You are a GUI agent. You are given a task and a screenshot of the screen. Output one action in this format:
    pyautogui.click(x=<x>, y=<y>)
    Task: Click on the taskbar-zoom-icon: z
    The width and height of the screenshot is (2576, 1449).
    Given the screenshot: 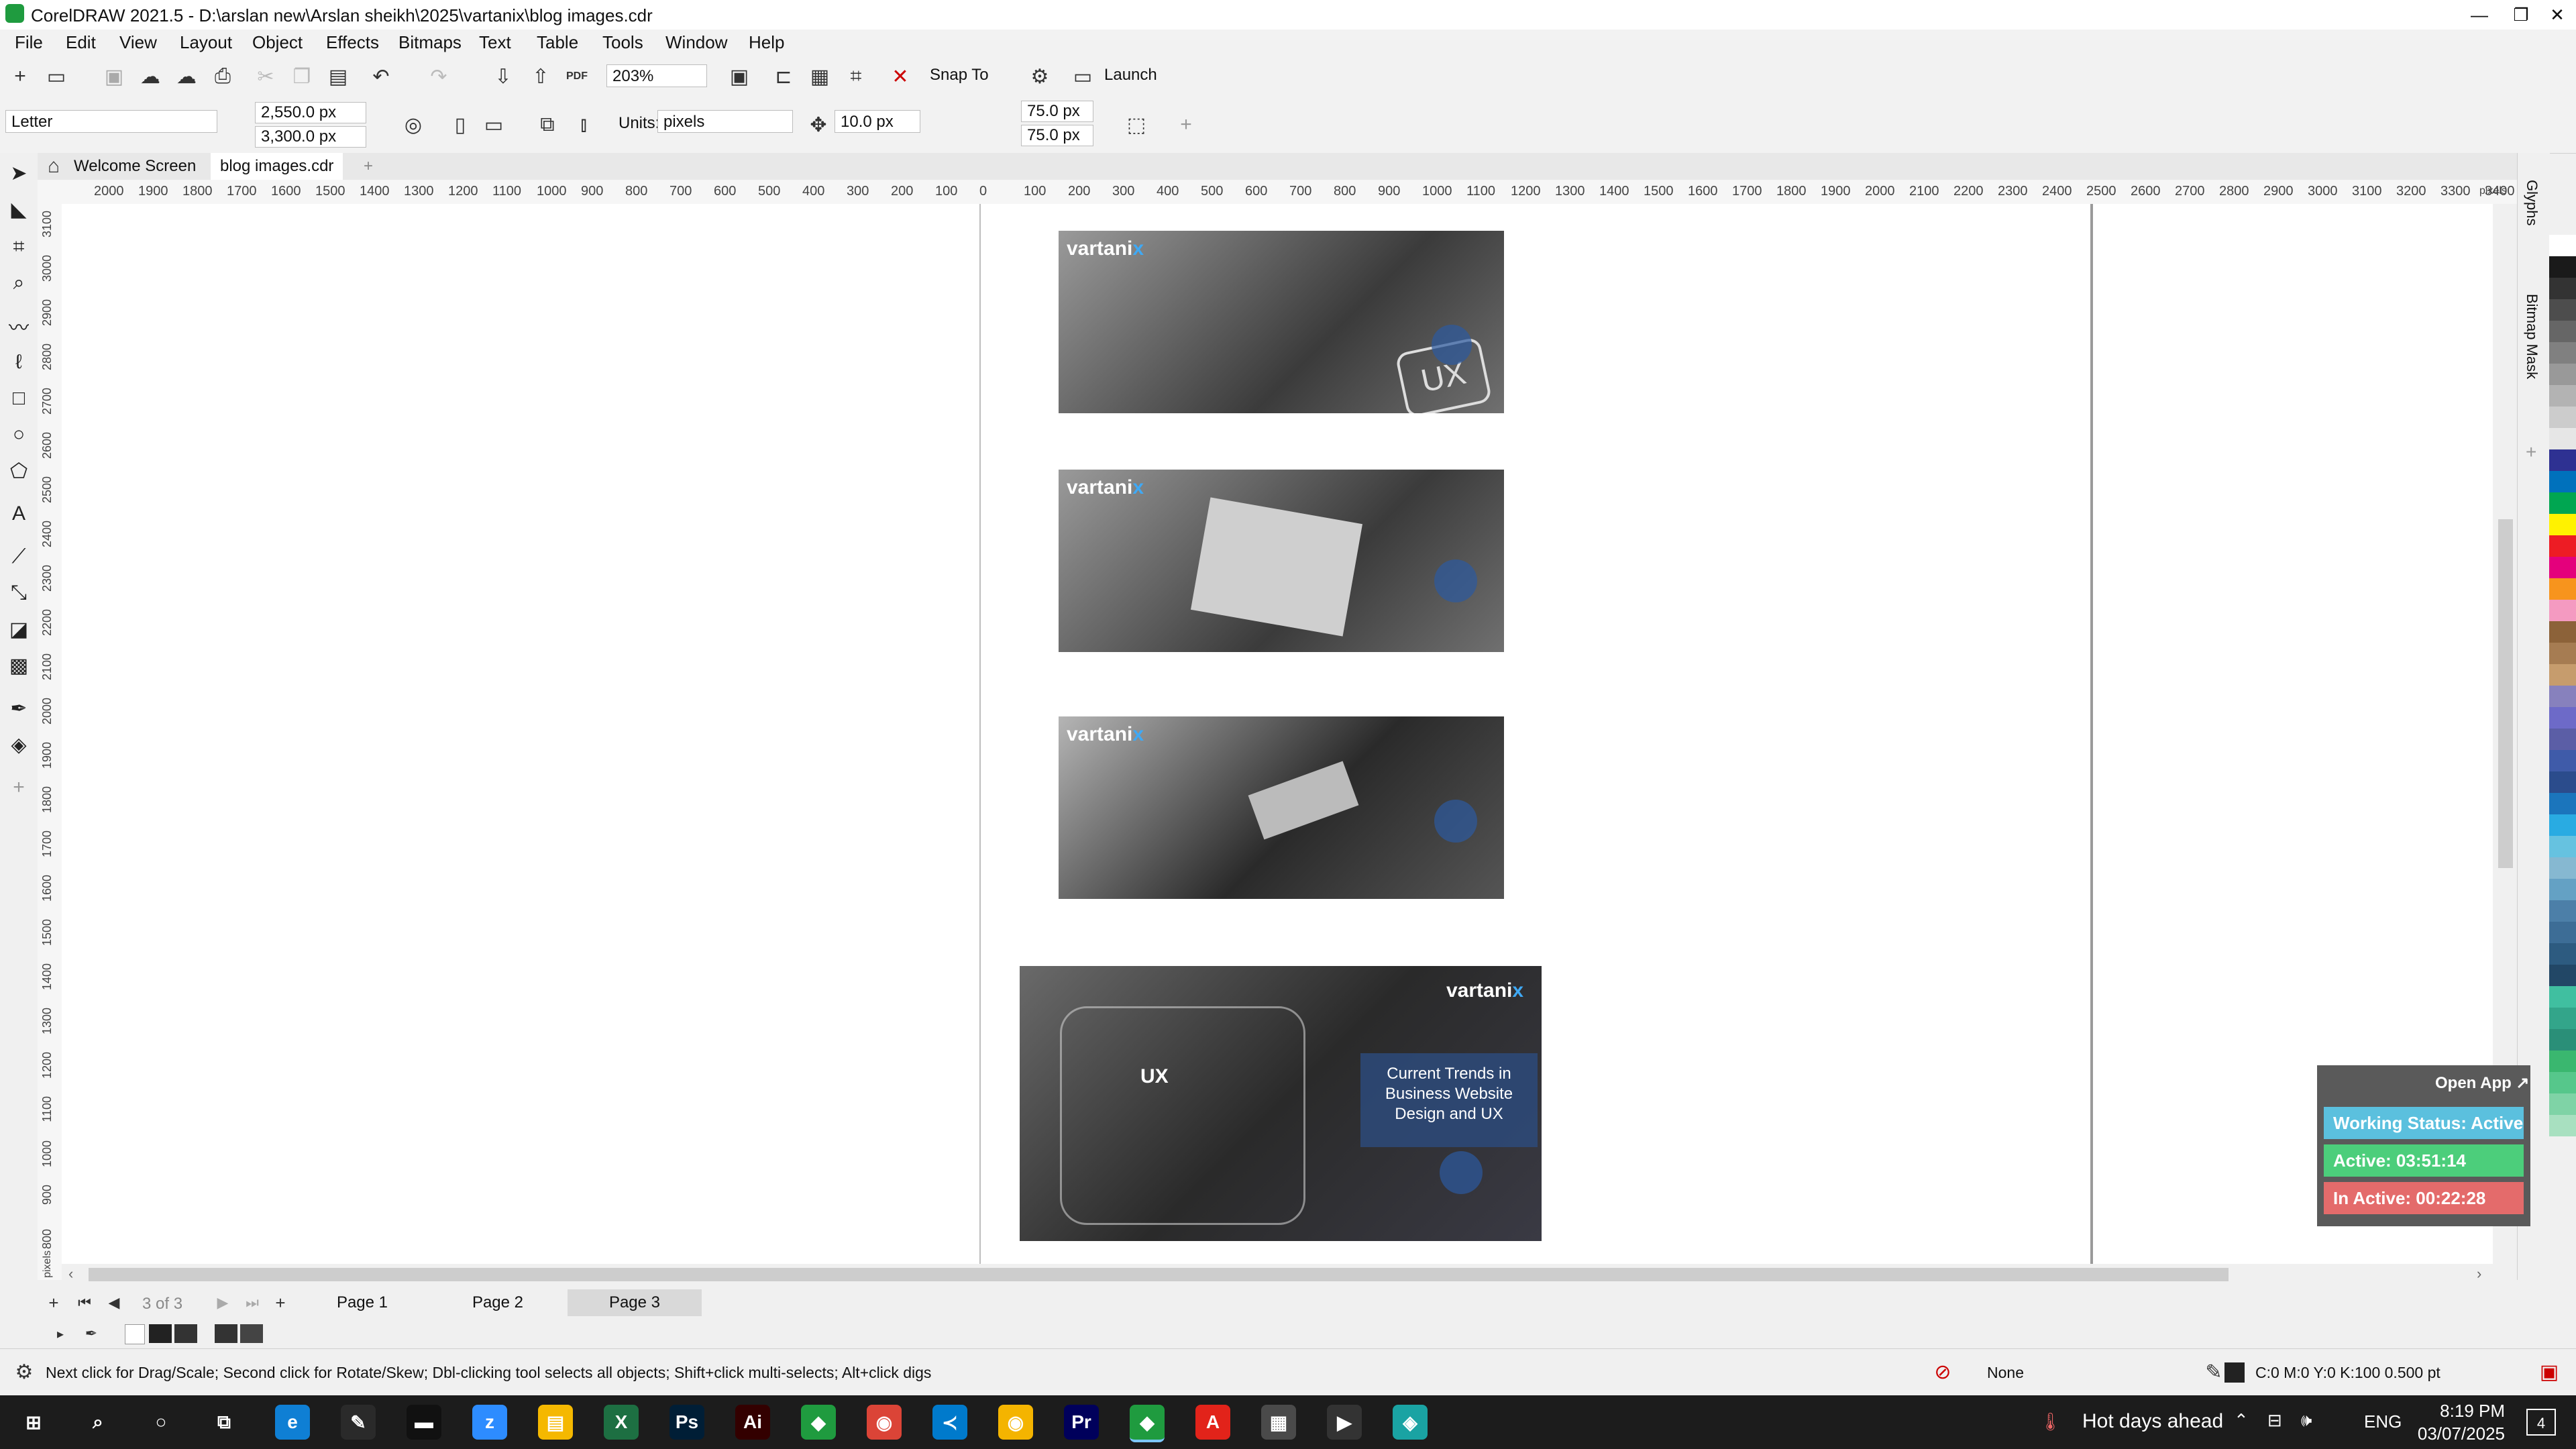 What is the action you would take?
    pyautogui.click(x=489, y=1422)
    